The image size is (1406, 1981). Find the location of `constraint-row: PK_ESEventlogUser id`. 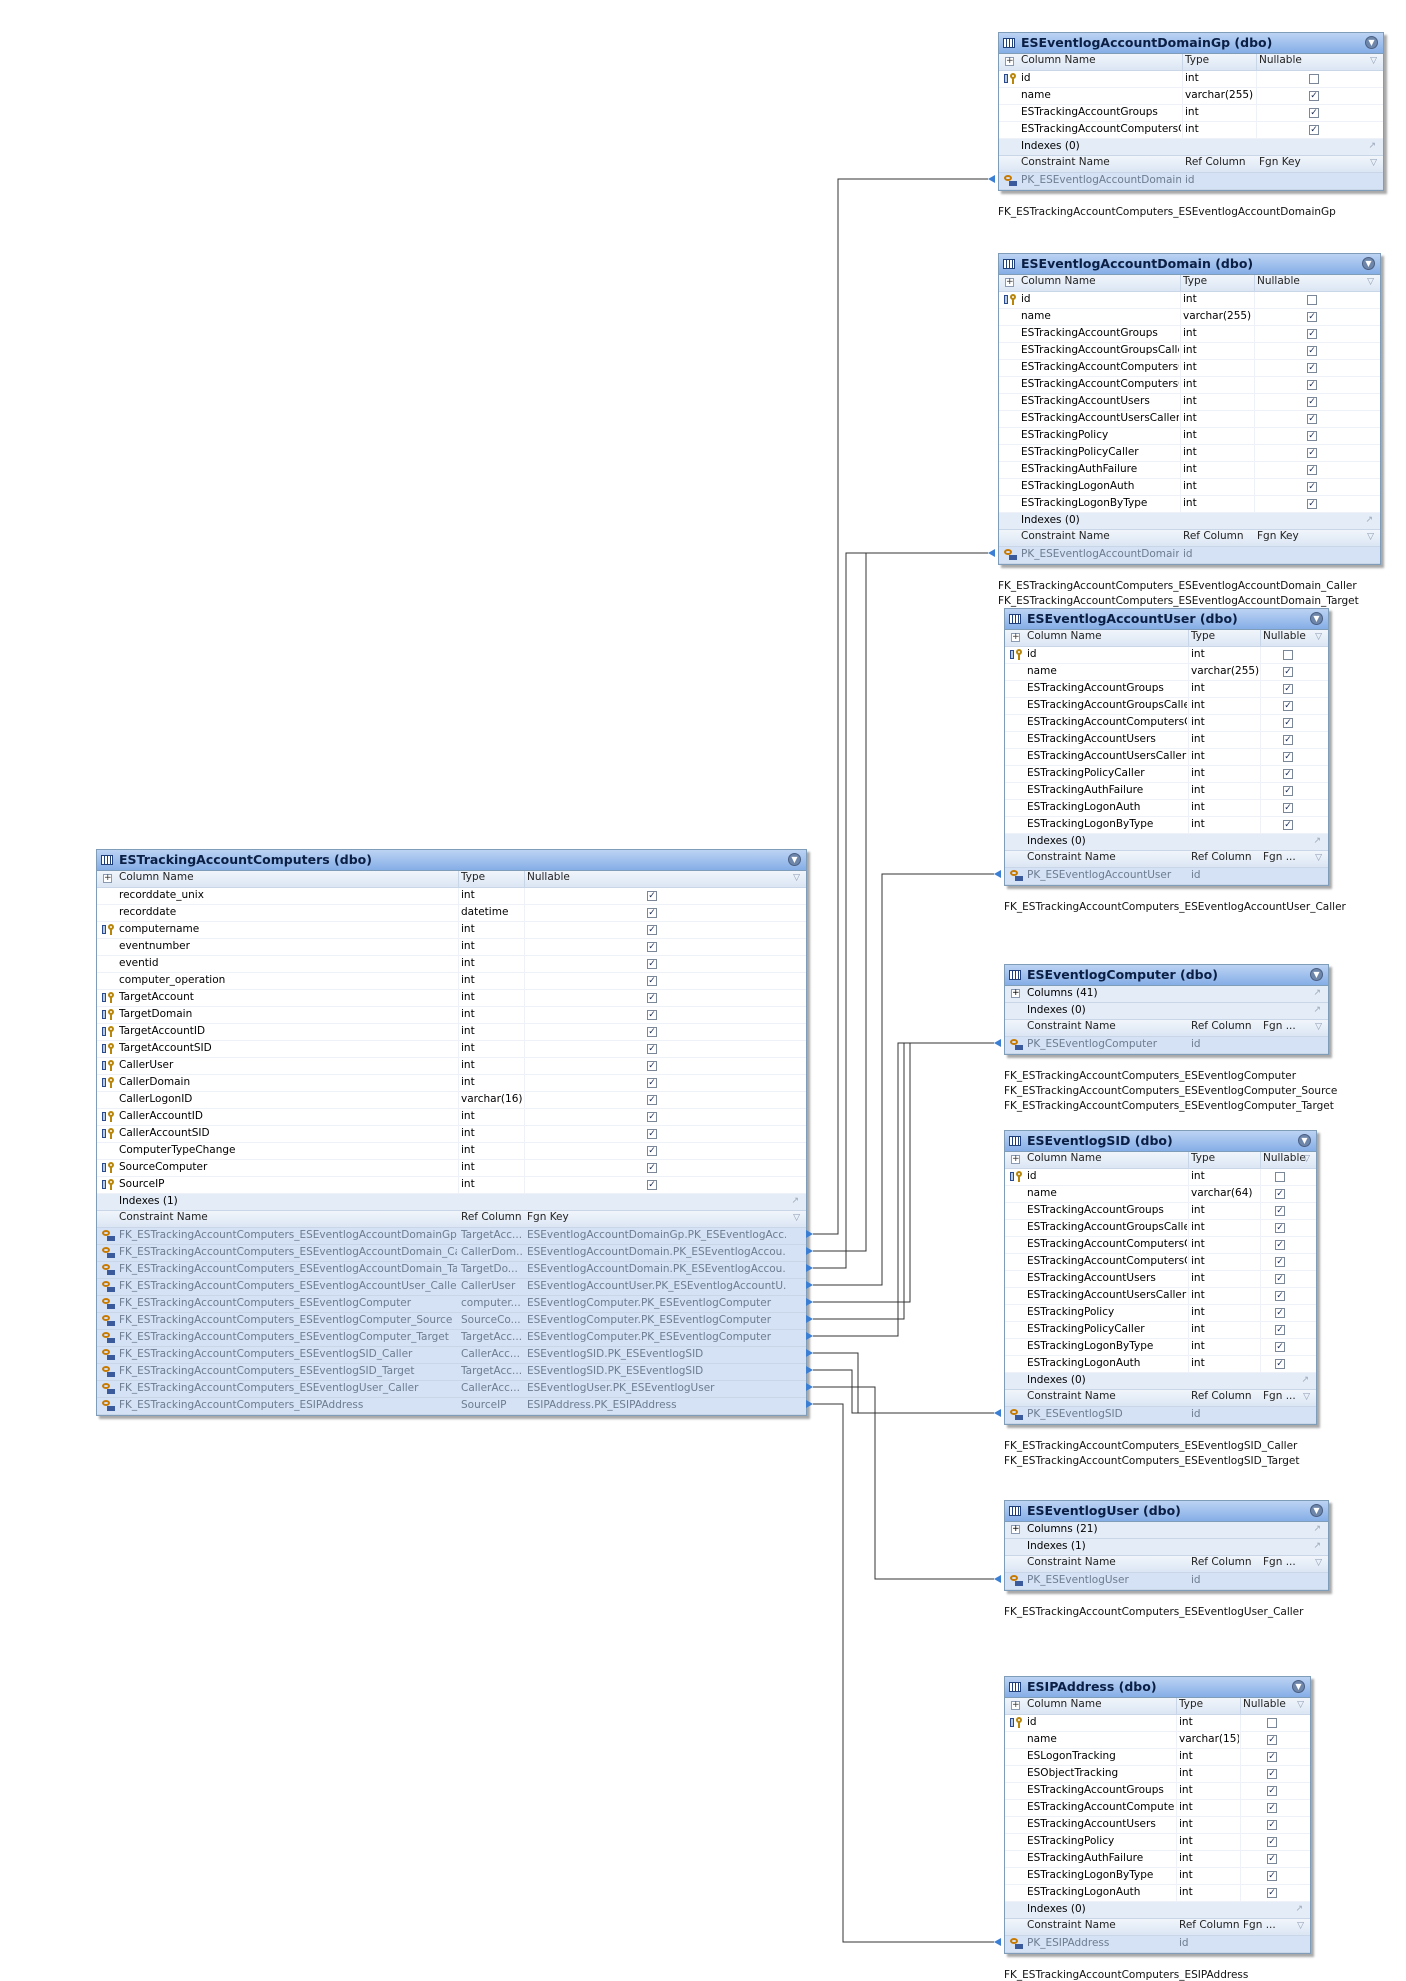

constraint-row: PK_ESEventlogUser id is located at coordinates (1166, 1581).